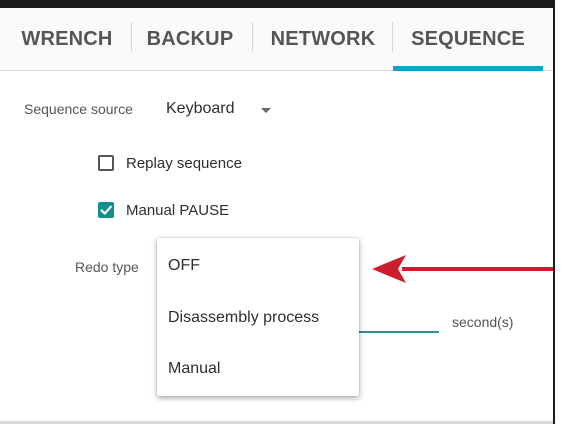  I want to click on window-right-border, so click(559, 212).